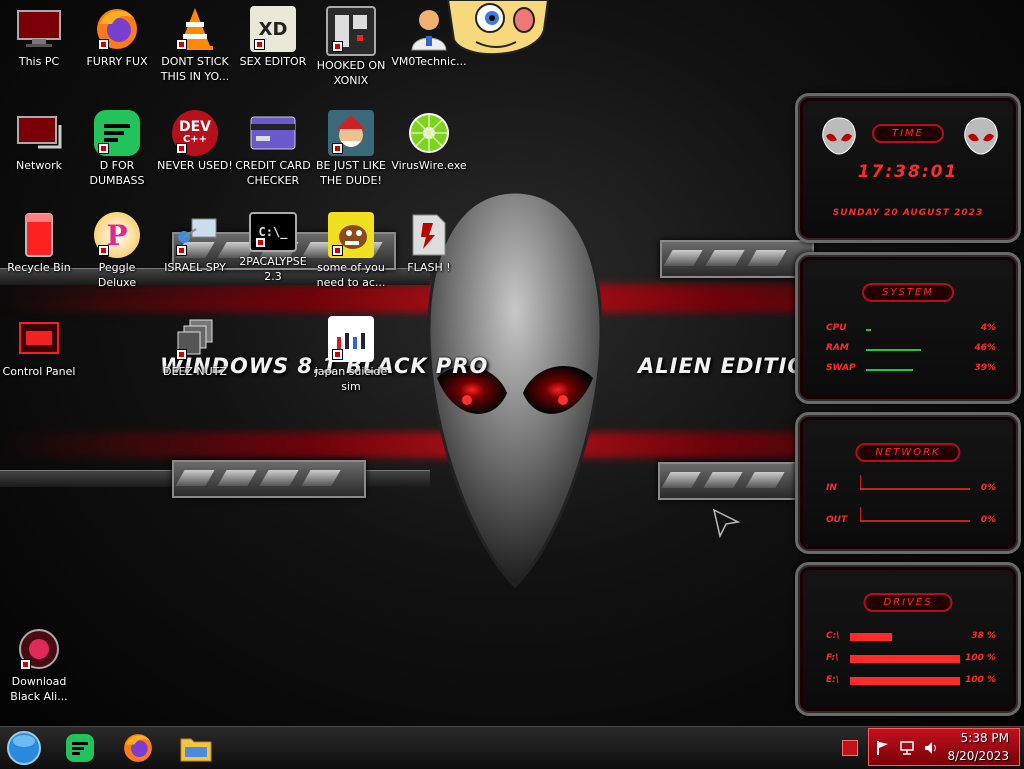  Describe the element at coordinates (351, 31) in the screenshot. I see `xonix-game-icon` at that location.